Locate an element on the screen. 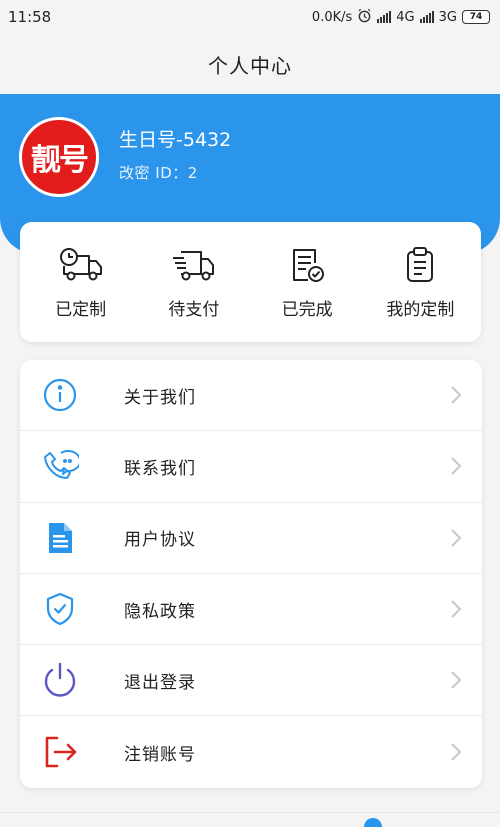 Image resolution: width=500 pixels, height=827 pixels. fast-delivery-icon is located at coordinates (194, 265).